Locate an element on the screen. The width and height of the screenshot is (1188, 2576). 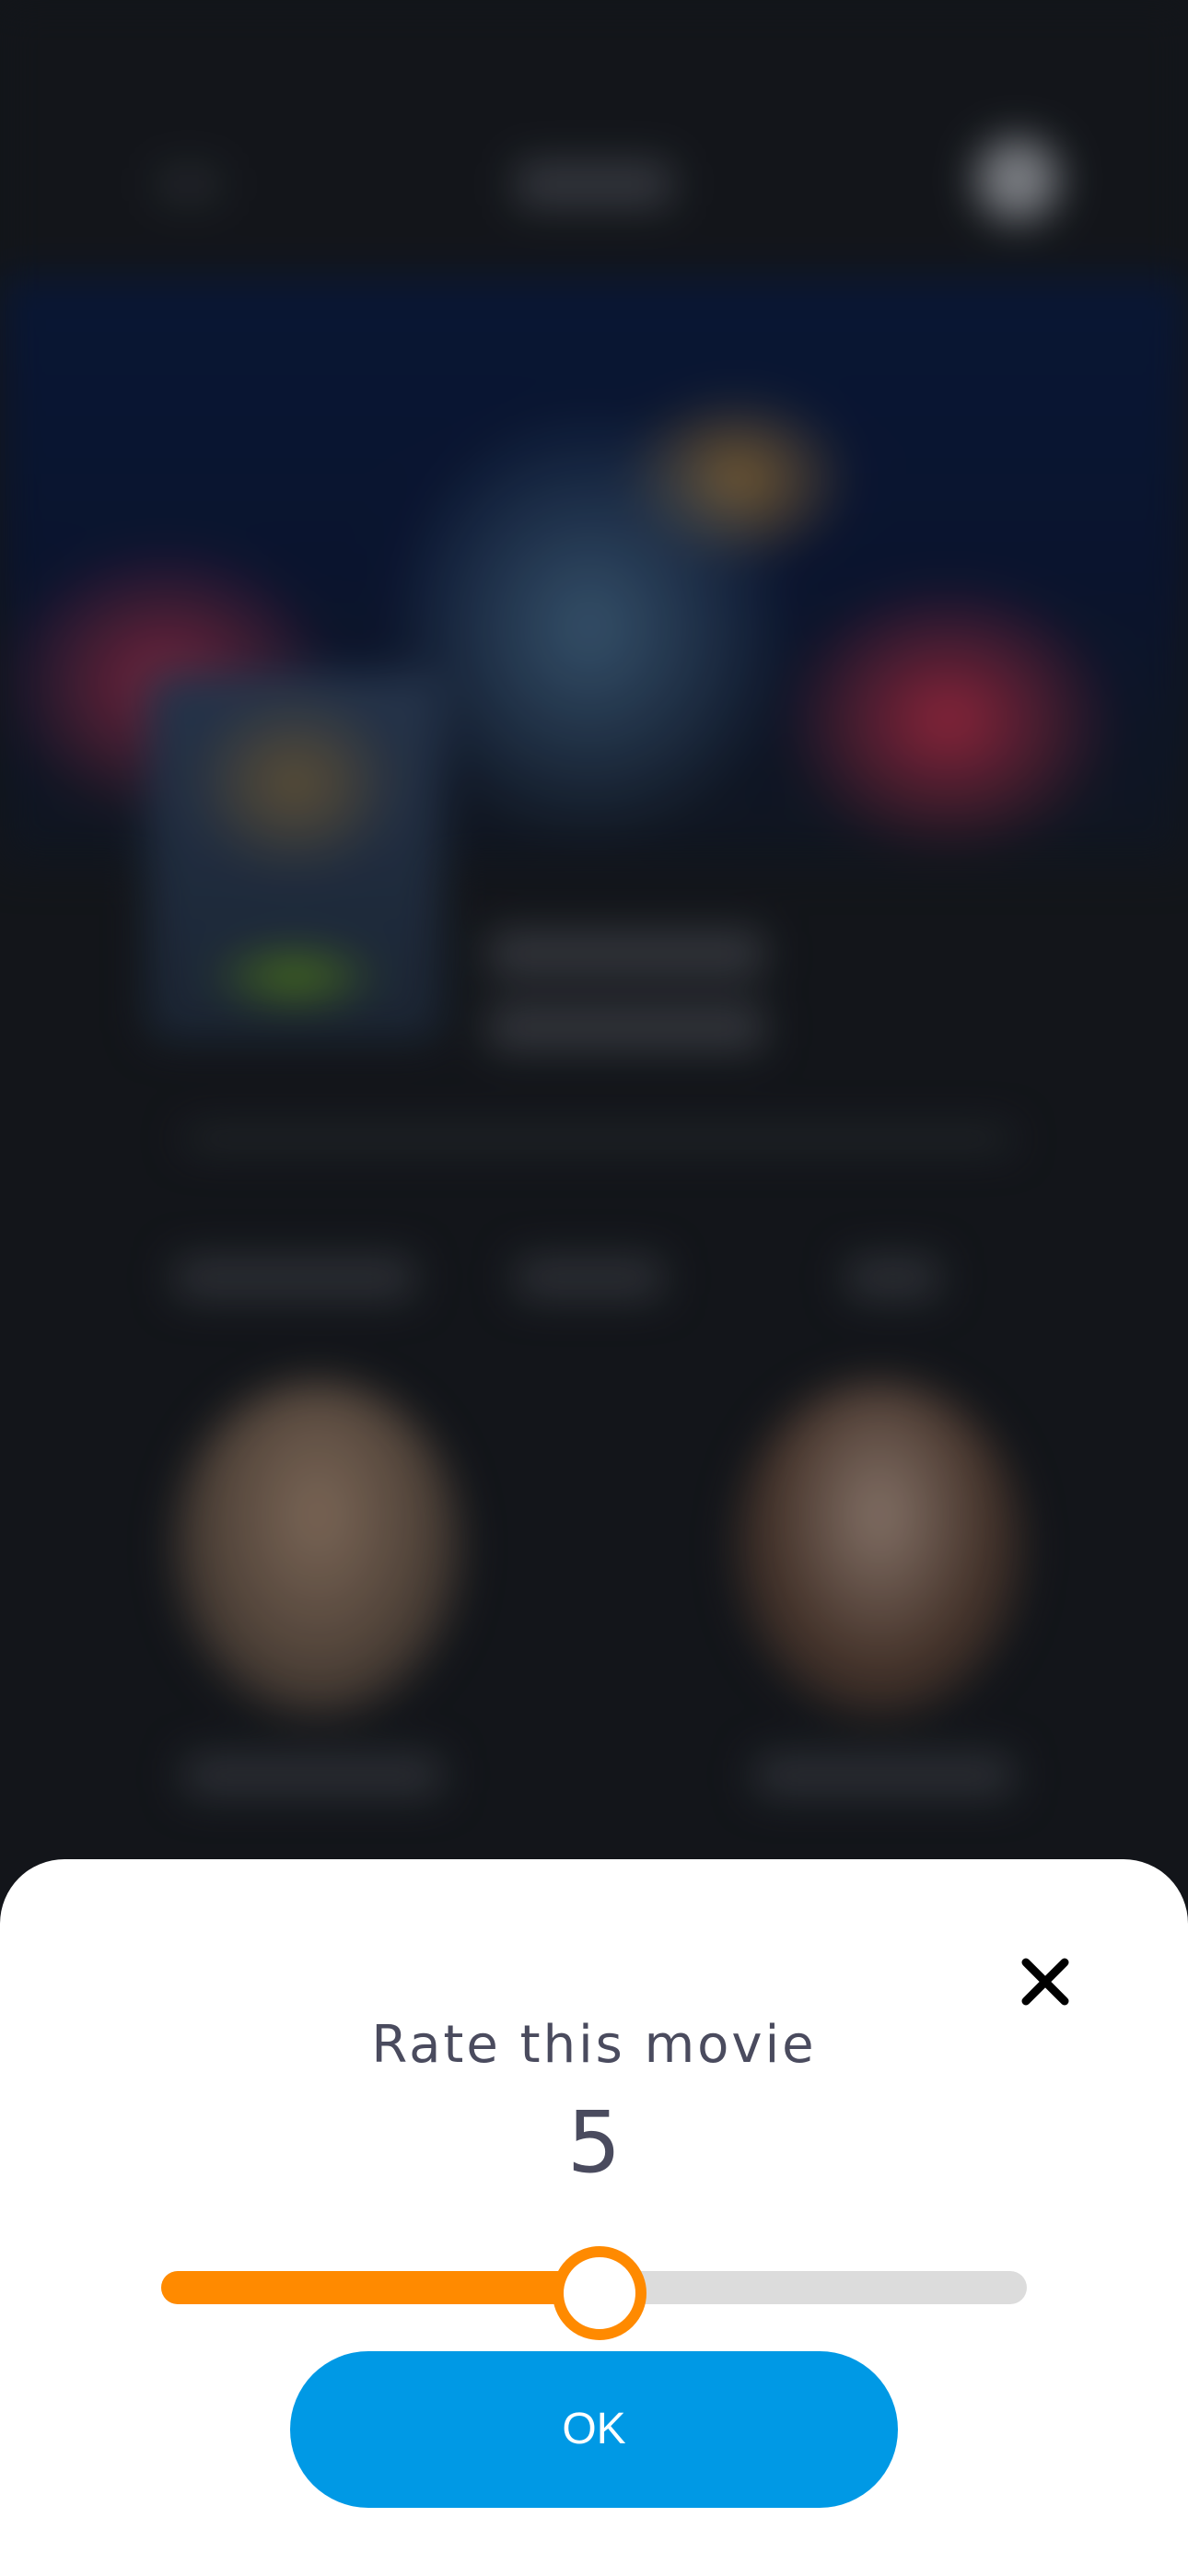
dialog-title: Rate this movie is located at coordinates (594, 2045).